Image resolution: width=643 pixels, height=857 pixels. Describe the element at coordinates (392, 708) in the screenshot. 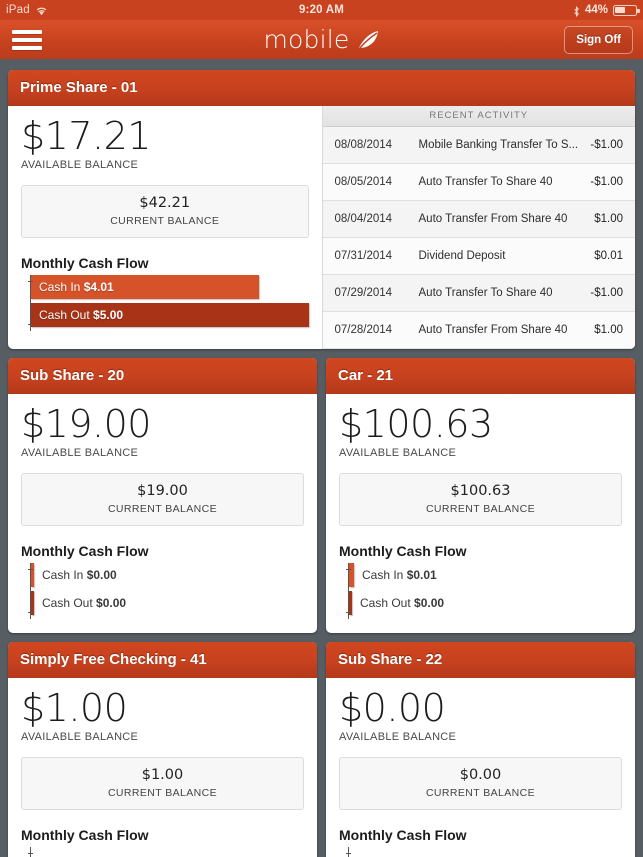

I see `available-balance-amount: $0.00` at that location.